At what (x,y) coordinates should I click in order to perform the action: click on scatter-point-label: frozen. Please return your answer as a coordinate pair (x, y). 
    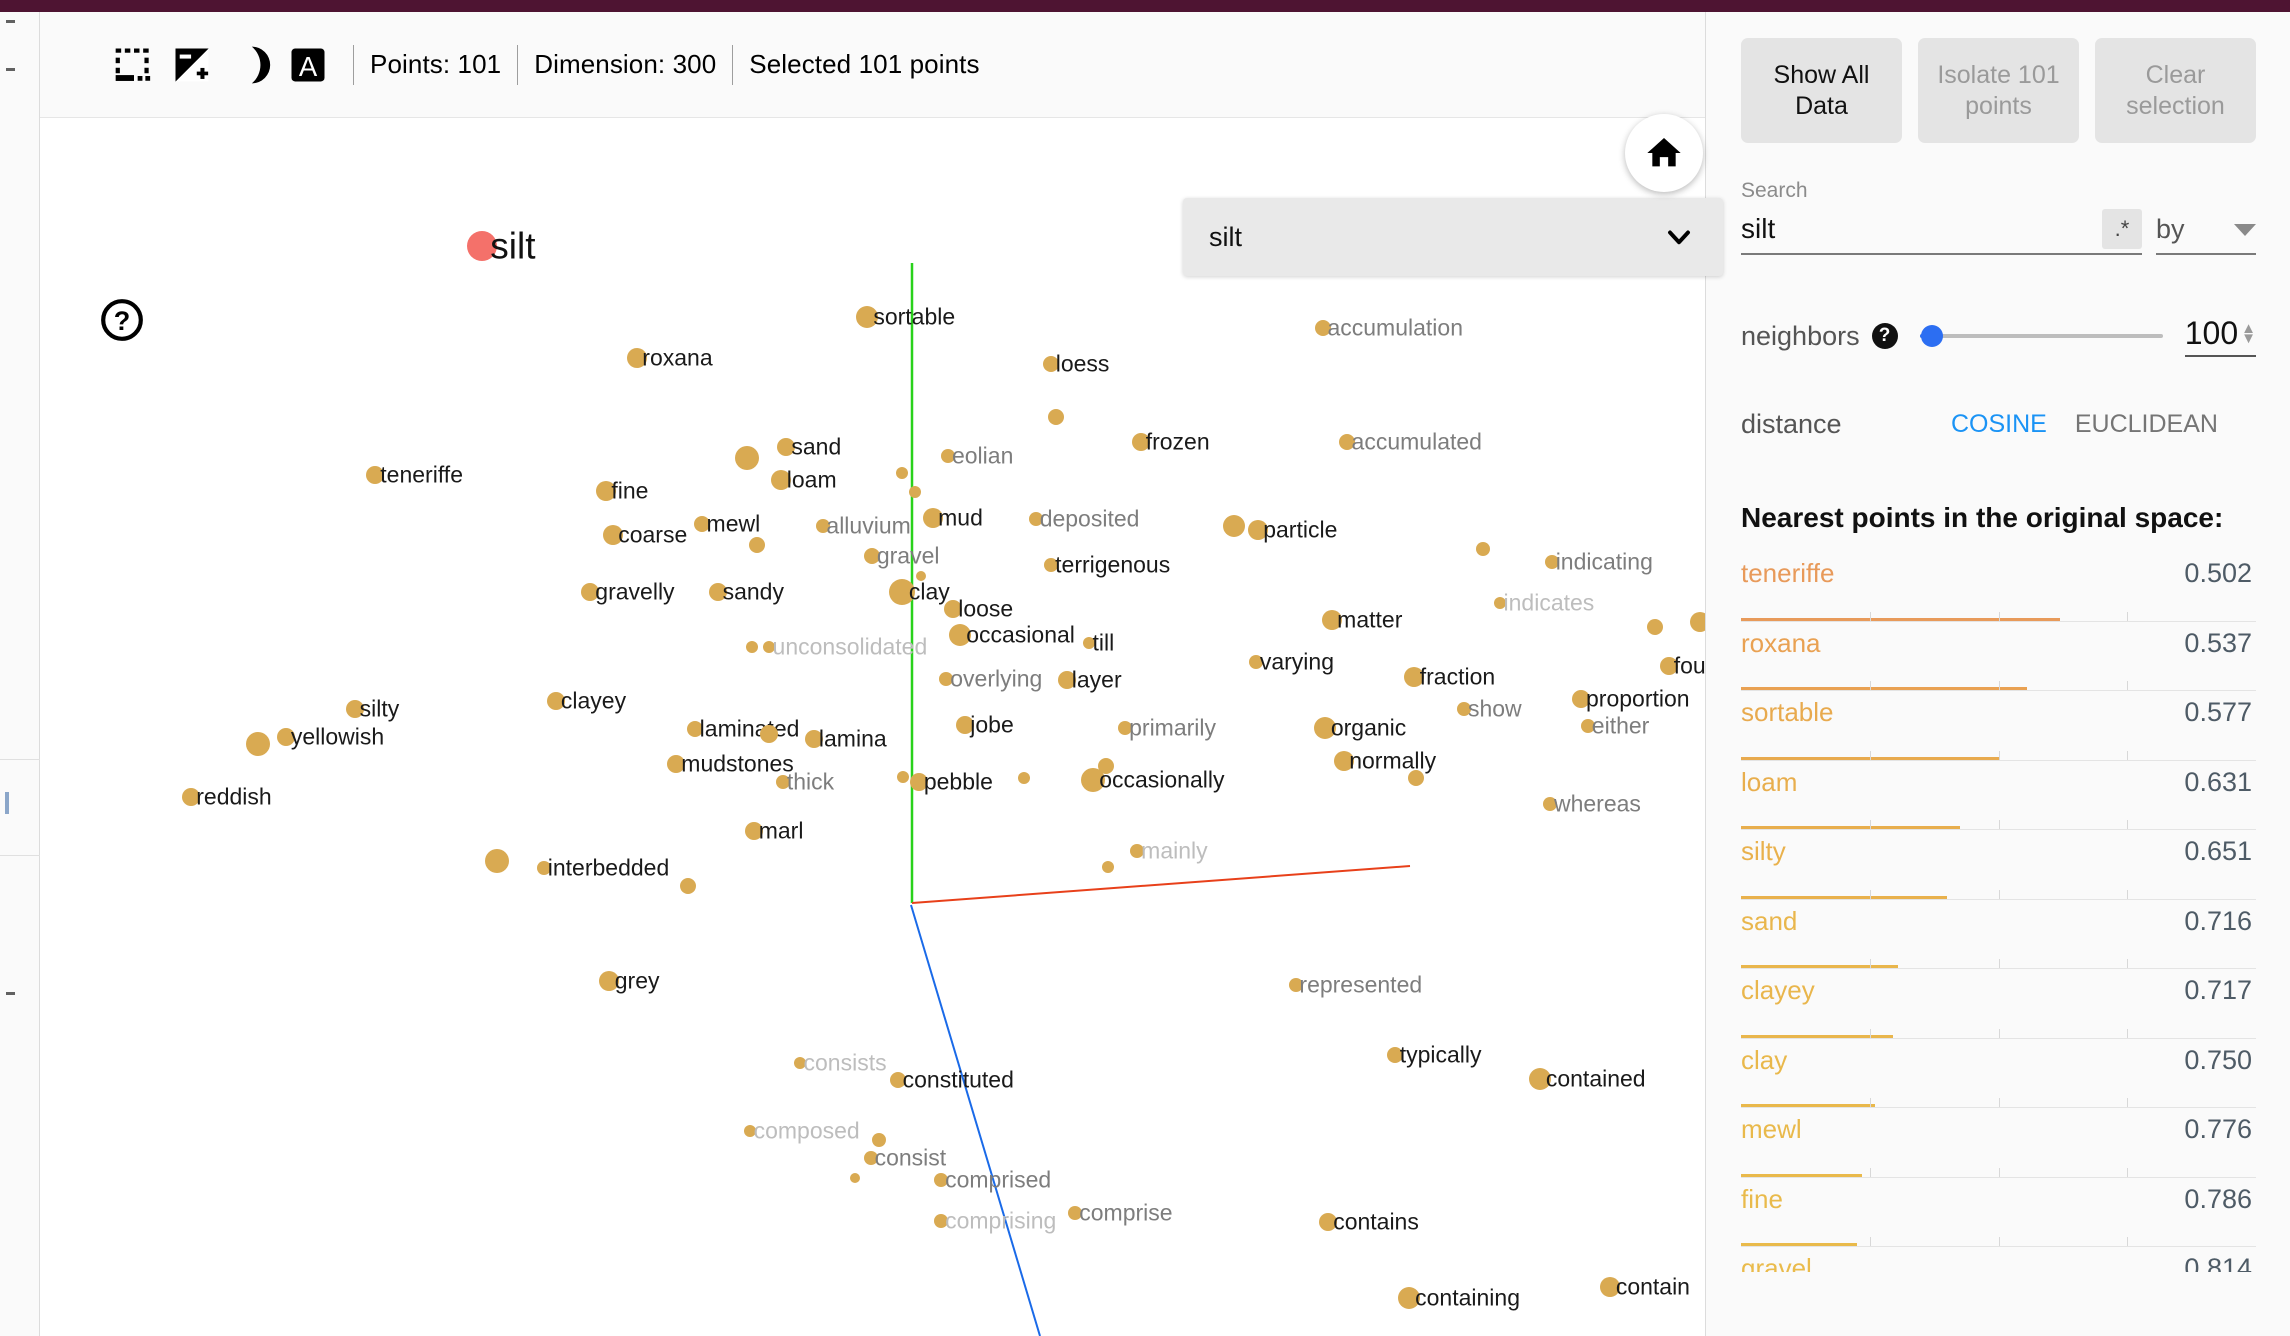
    Looking at the image, I should click on (1177, 441).